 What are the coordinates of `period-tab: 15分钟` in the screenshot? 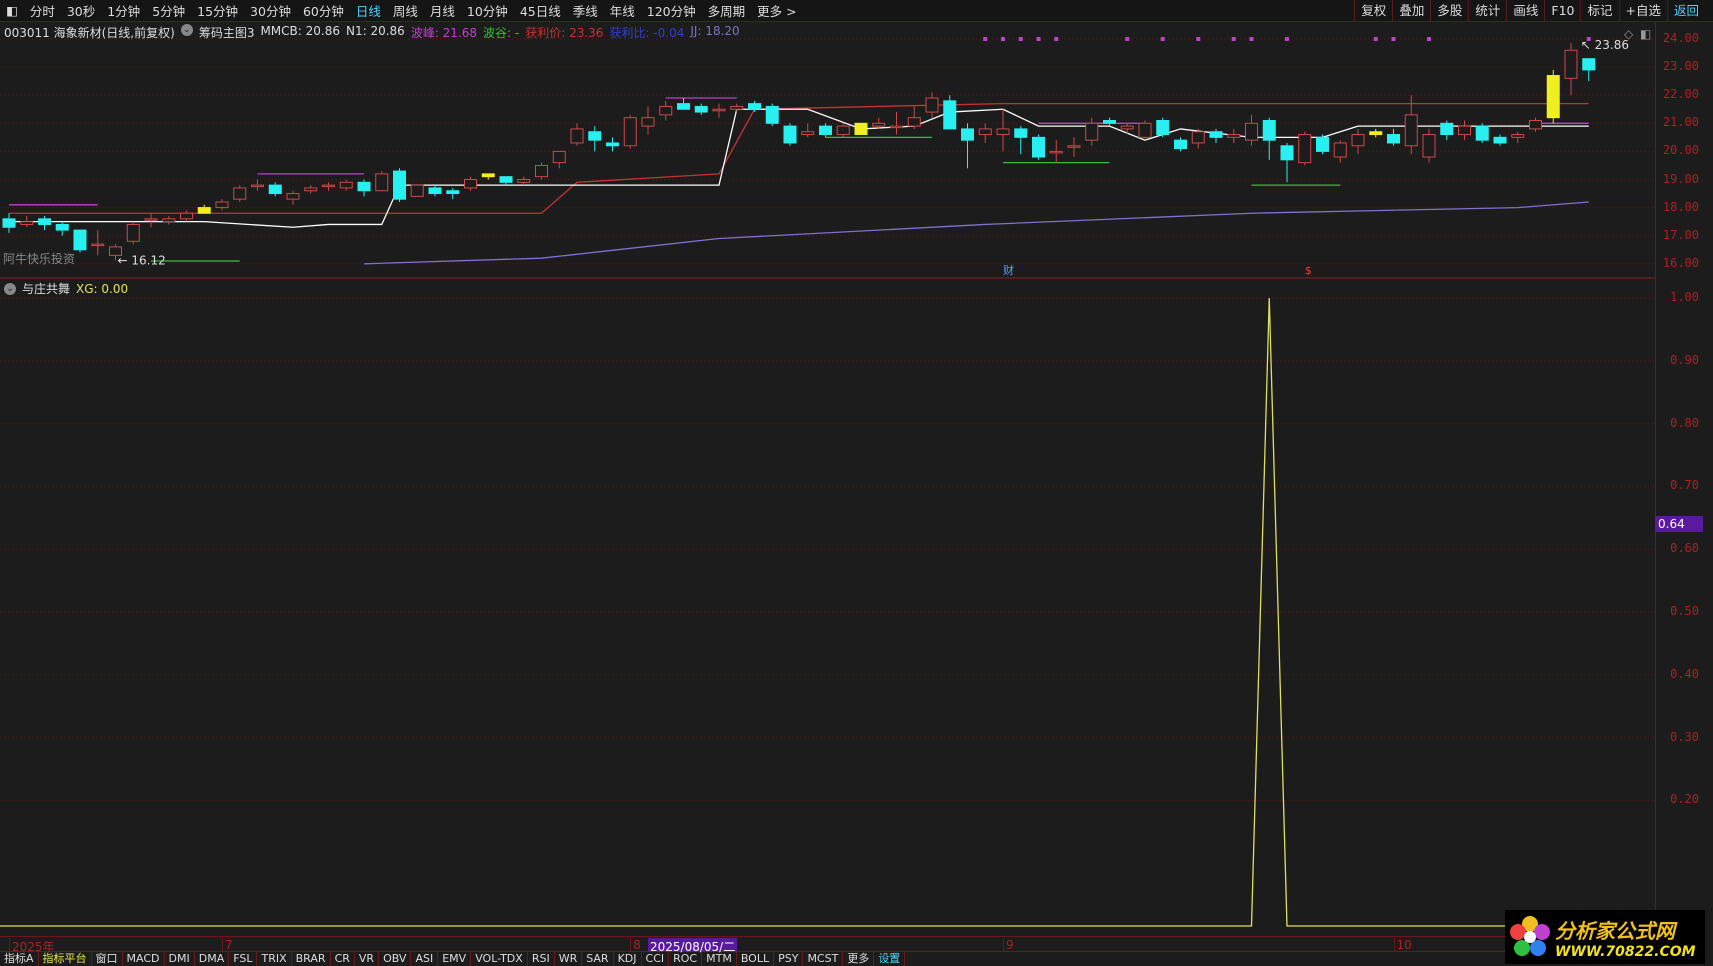 It's located at (217, 10).